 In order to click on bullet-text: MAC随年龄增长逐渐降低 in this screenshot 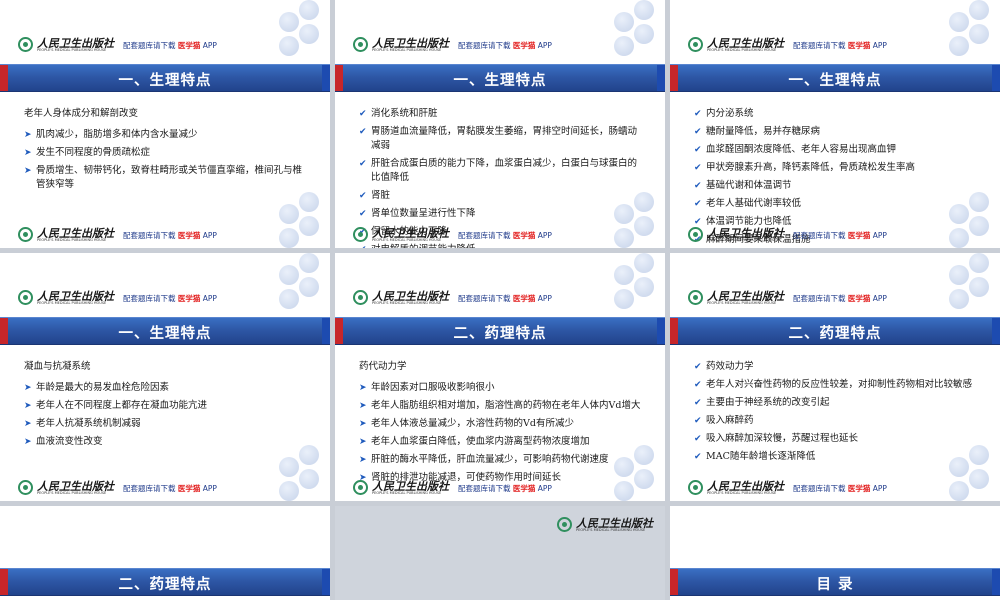, I will do `click(761, 456)`.